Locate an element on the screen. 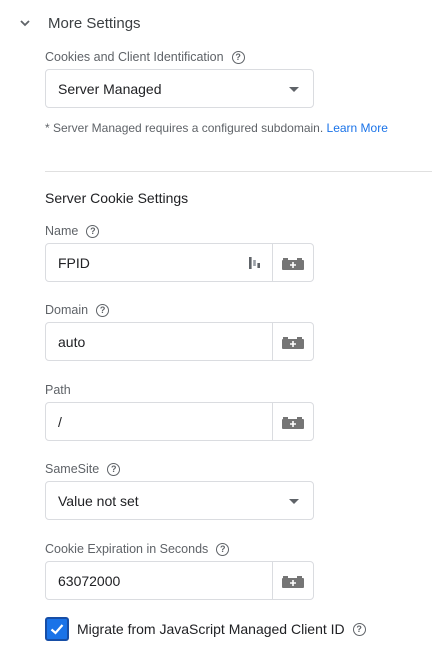  cookies-label-row: Cookies and Client Identification ? is located at coordinates (145, 57).